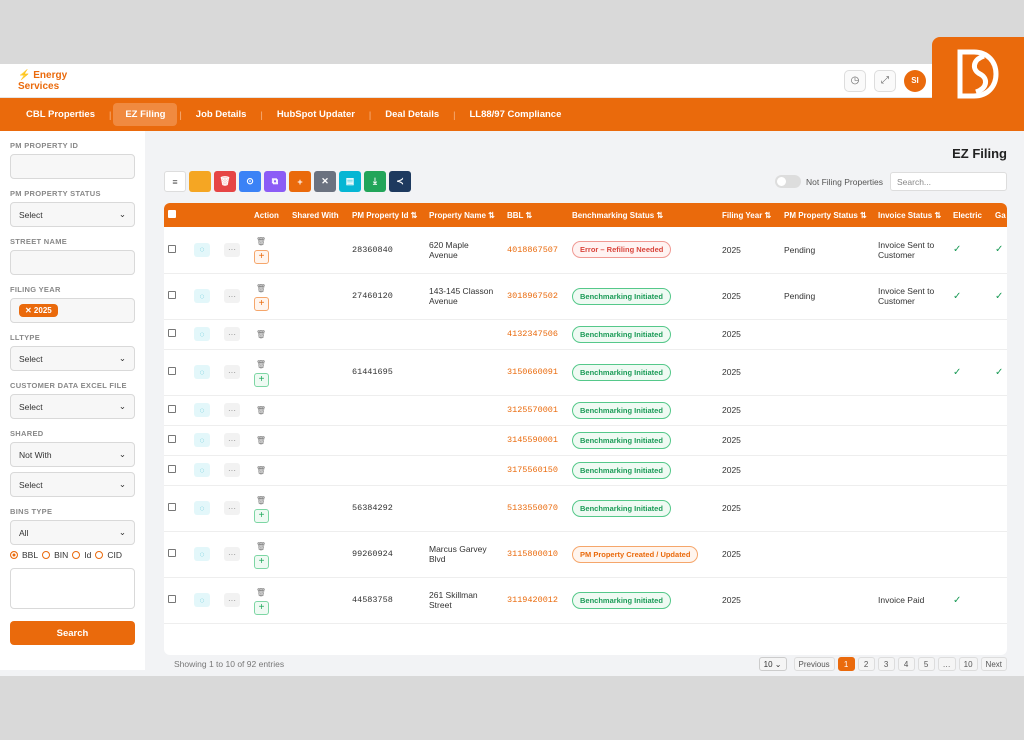 The image size is (1024, 740). I want to click on ids-textarea, so click(72, 588).